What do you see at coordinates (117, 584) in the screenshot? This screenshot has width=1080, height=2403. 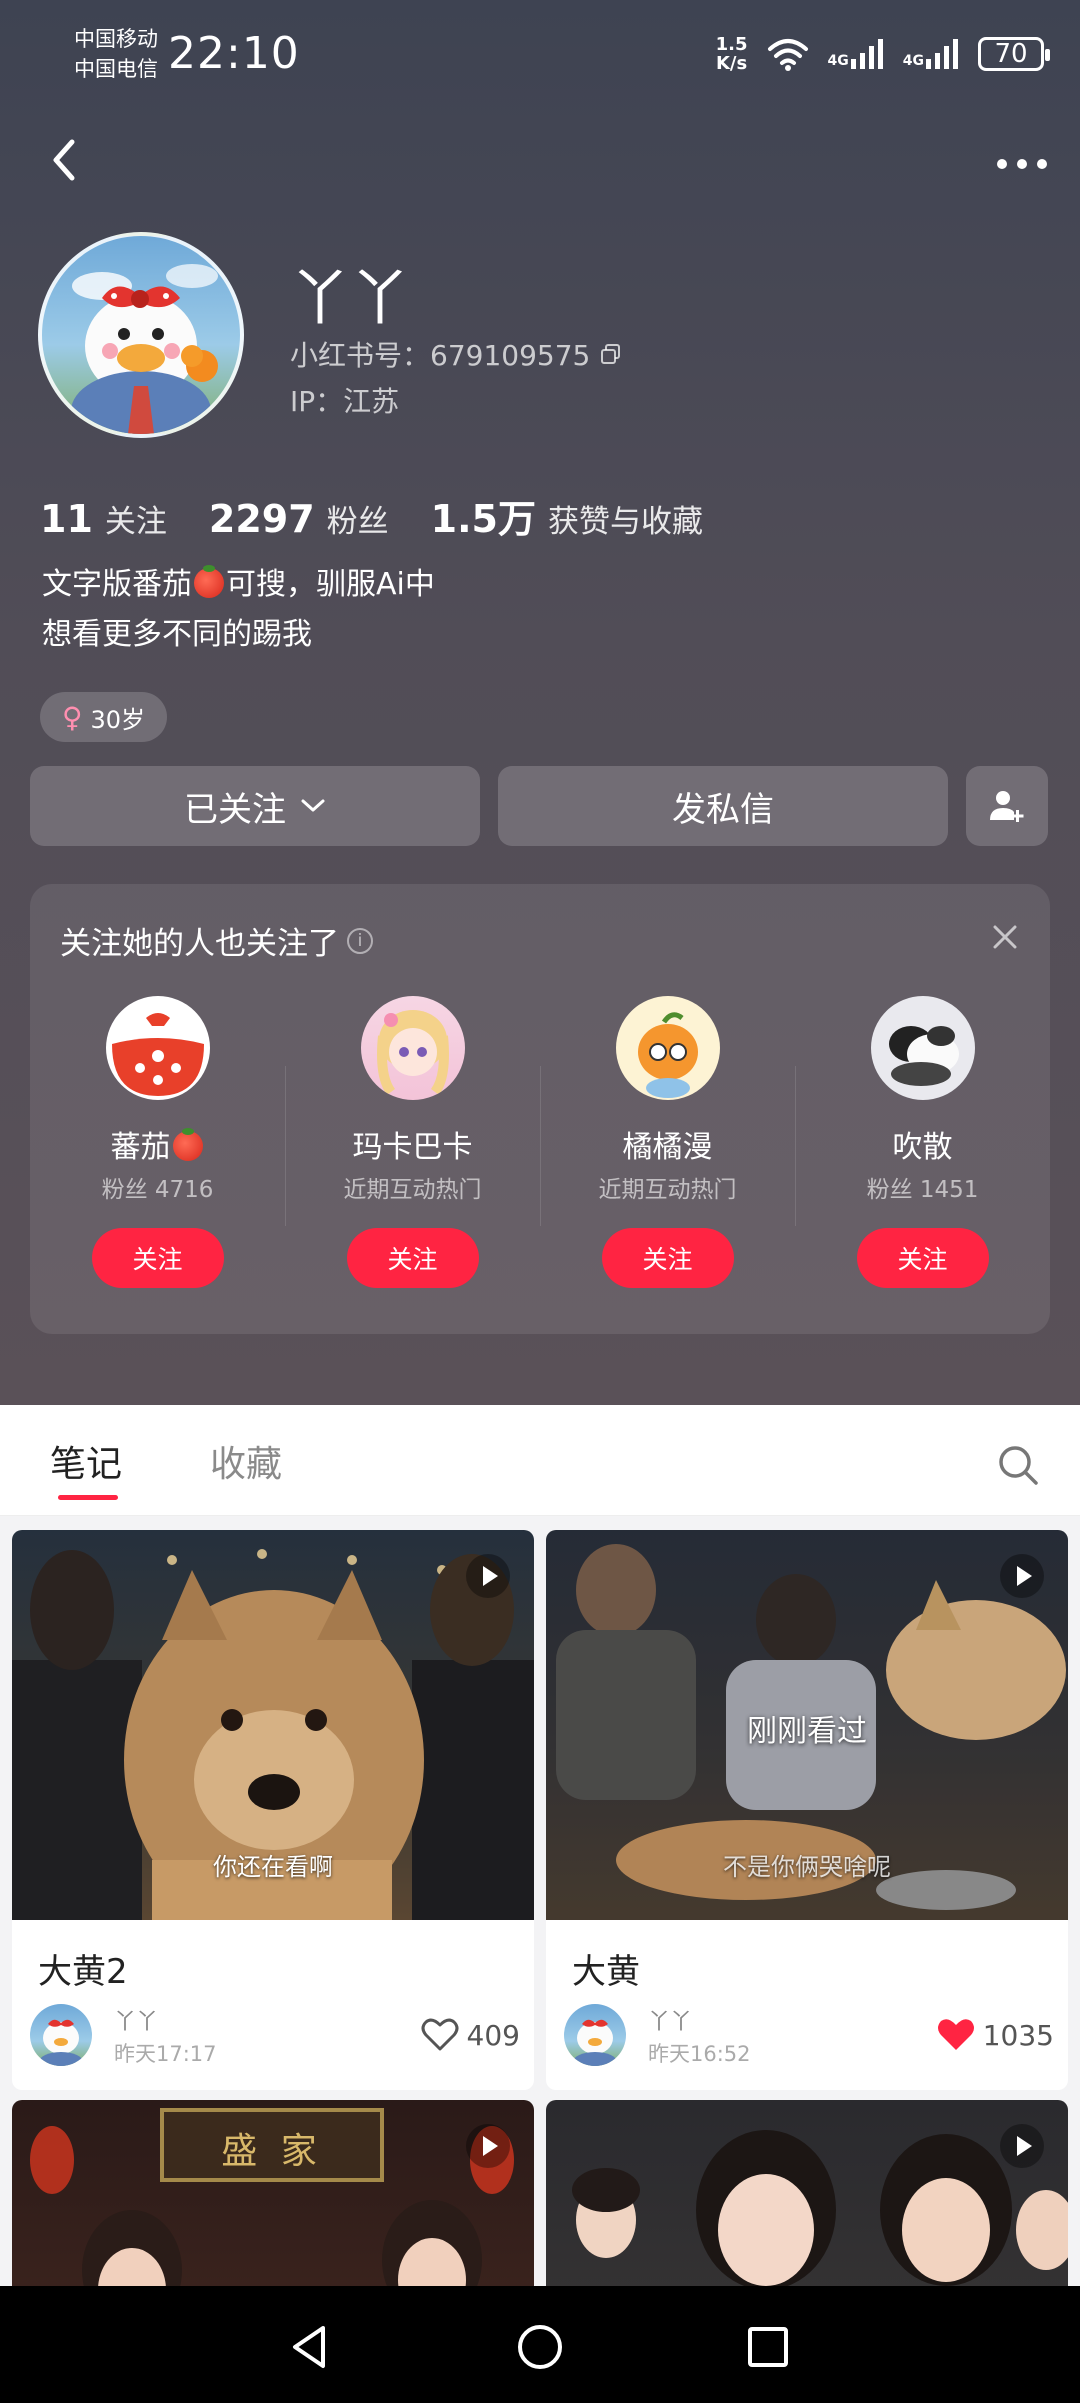 I see `bio-line-1-a: 文字版番茄` at bounding box center [117, 584].